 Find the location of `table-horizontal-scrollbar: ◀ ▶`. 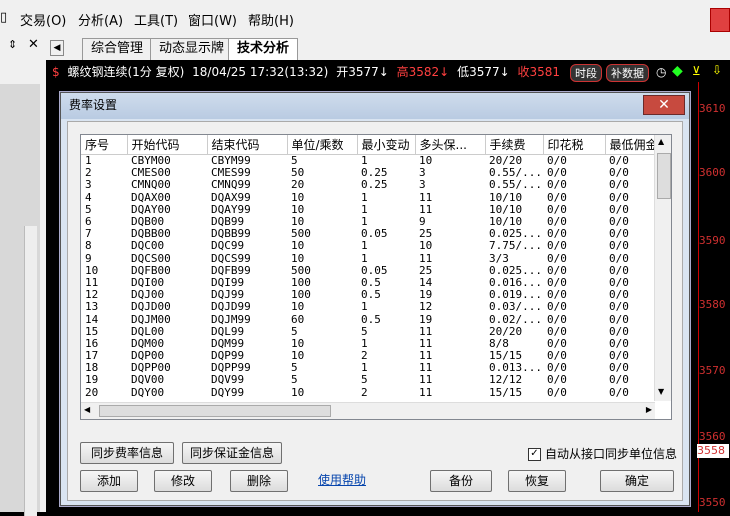

table-horizontal-scrollbar: ◀ ▶ is located at coordinates (368, 410).